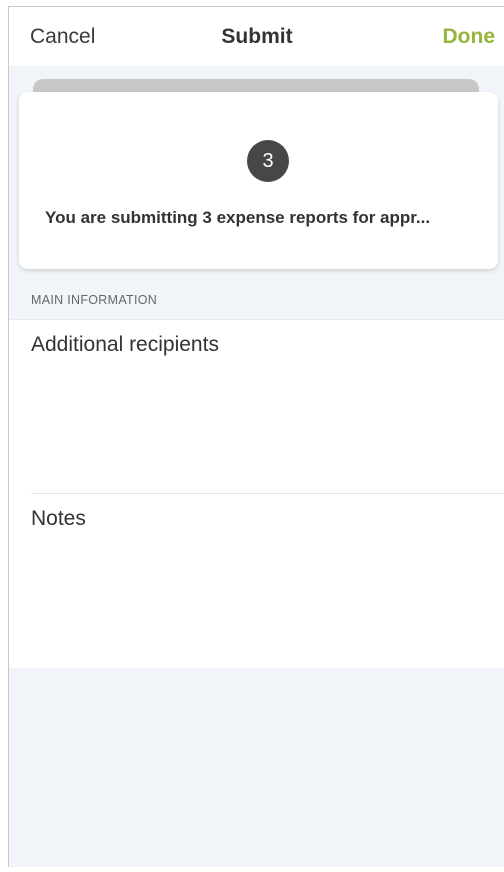 The height and width of the screenshot is (872, 504). What do you see at coordinates (469, 37) in the screenshot?
I see `done-button: Done` at bounding box center [469, 37].